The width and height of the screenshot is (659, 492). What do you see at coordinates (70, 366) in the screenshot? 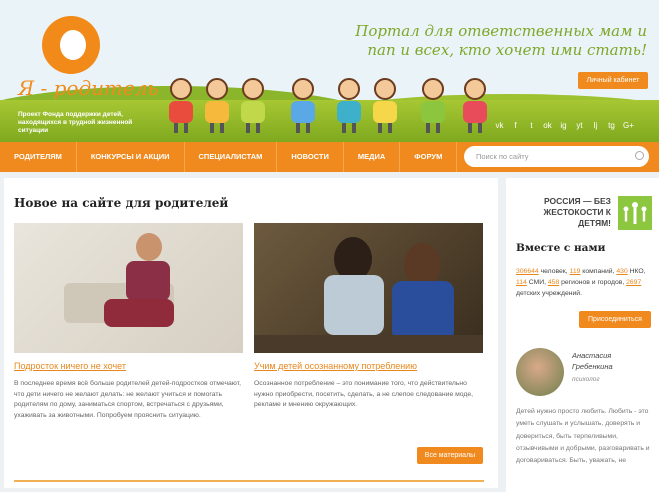
I see `article-title: Подросток ничего не хочет` at bounding box center [70, 366].